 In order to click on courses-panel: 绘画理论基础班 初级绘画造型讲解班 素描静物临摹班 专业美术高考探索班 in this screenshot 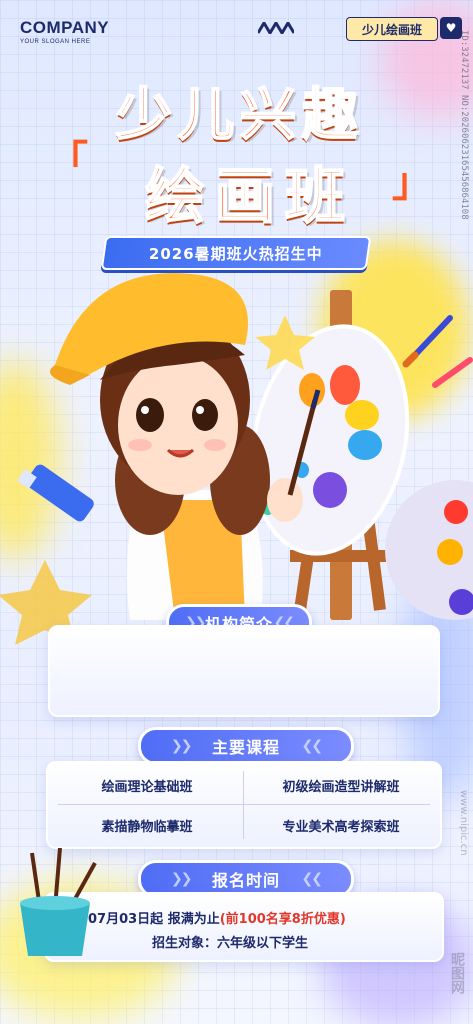, I will do `click(244, 805)`.